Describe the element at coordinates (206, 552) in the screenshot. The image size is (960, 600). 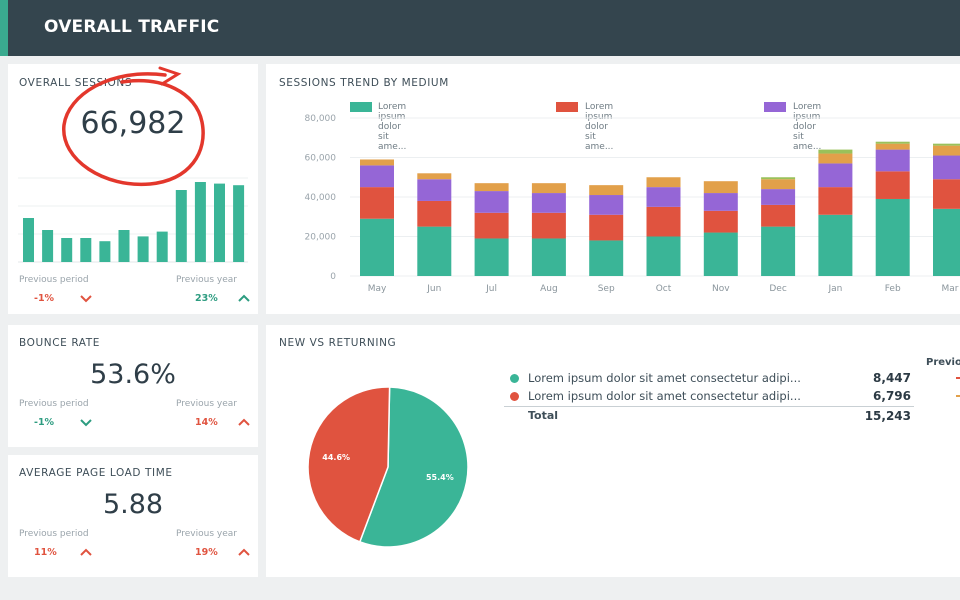
I see `load-prev-year-value: 19%` at that location.